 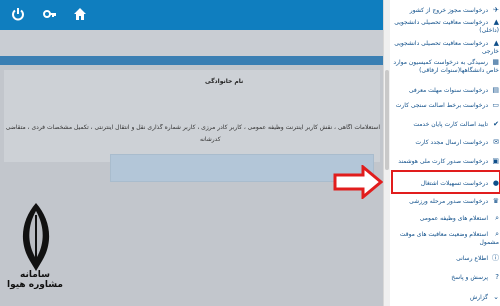 I want to click on sidebar-item-temp-exemption-inquiry: ⌕استعلام وضعیت معافیت های موقت مشمول, so click(x=445, y=238).